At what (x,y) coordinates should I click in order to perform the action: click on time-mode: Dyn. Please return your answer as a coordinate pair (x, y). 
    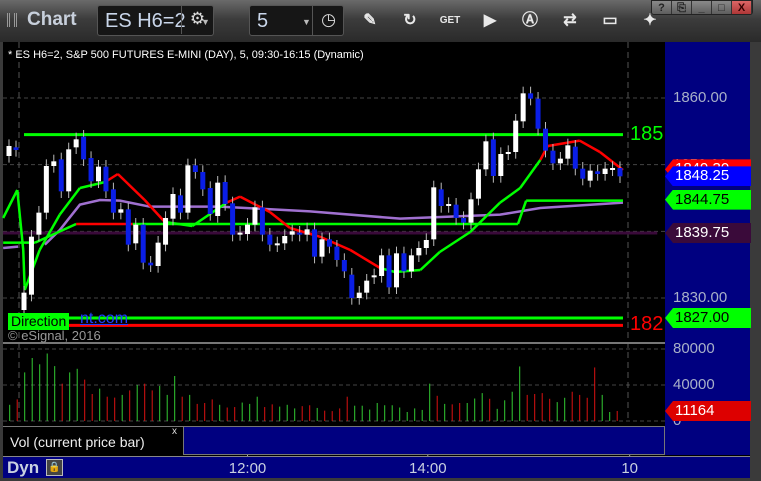
    Looking at the image, I should click on (23, 468).